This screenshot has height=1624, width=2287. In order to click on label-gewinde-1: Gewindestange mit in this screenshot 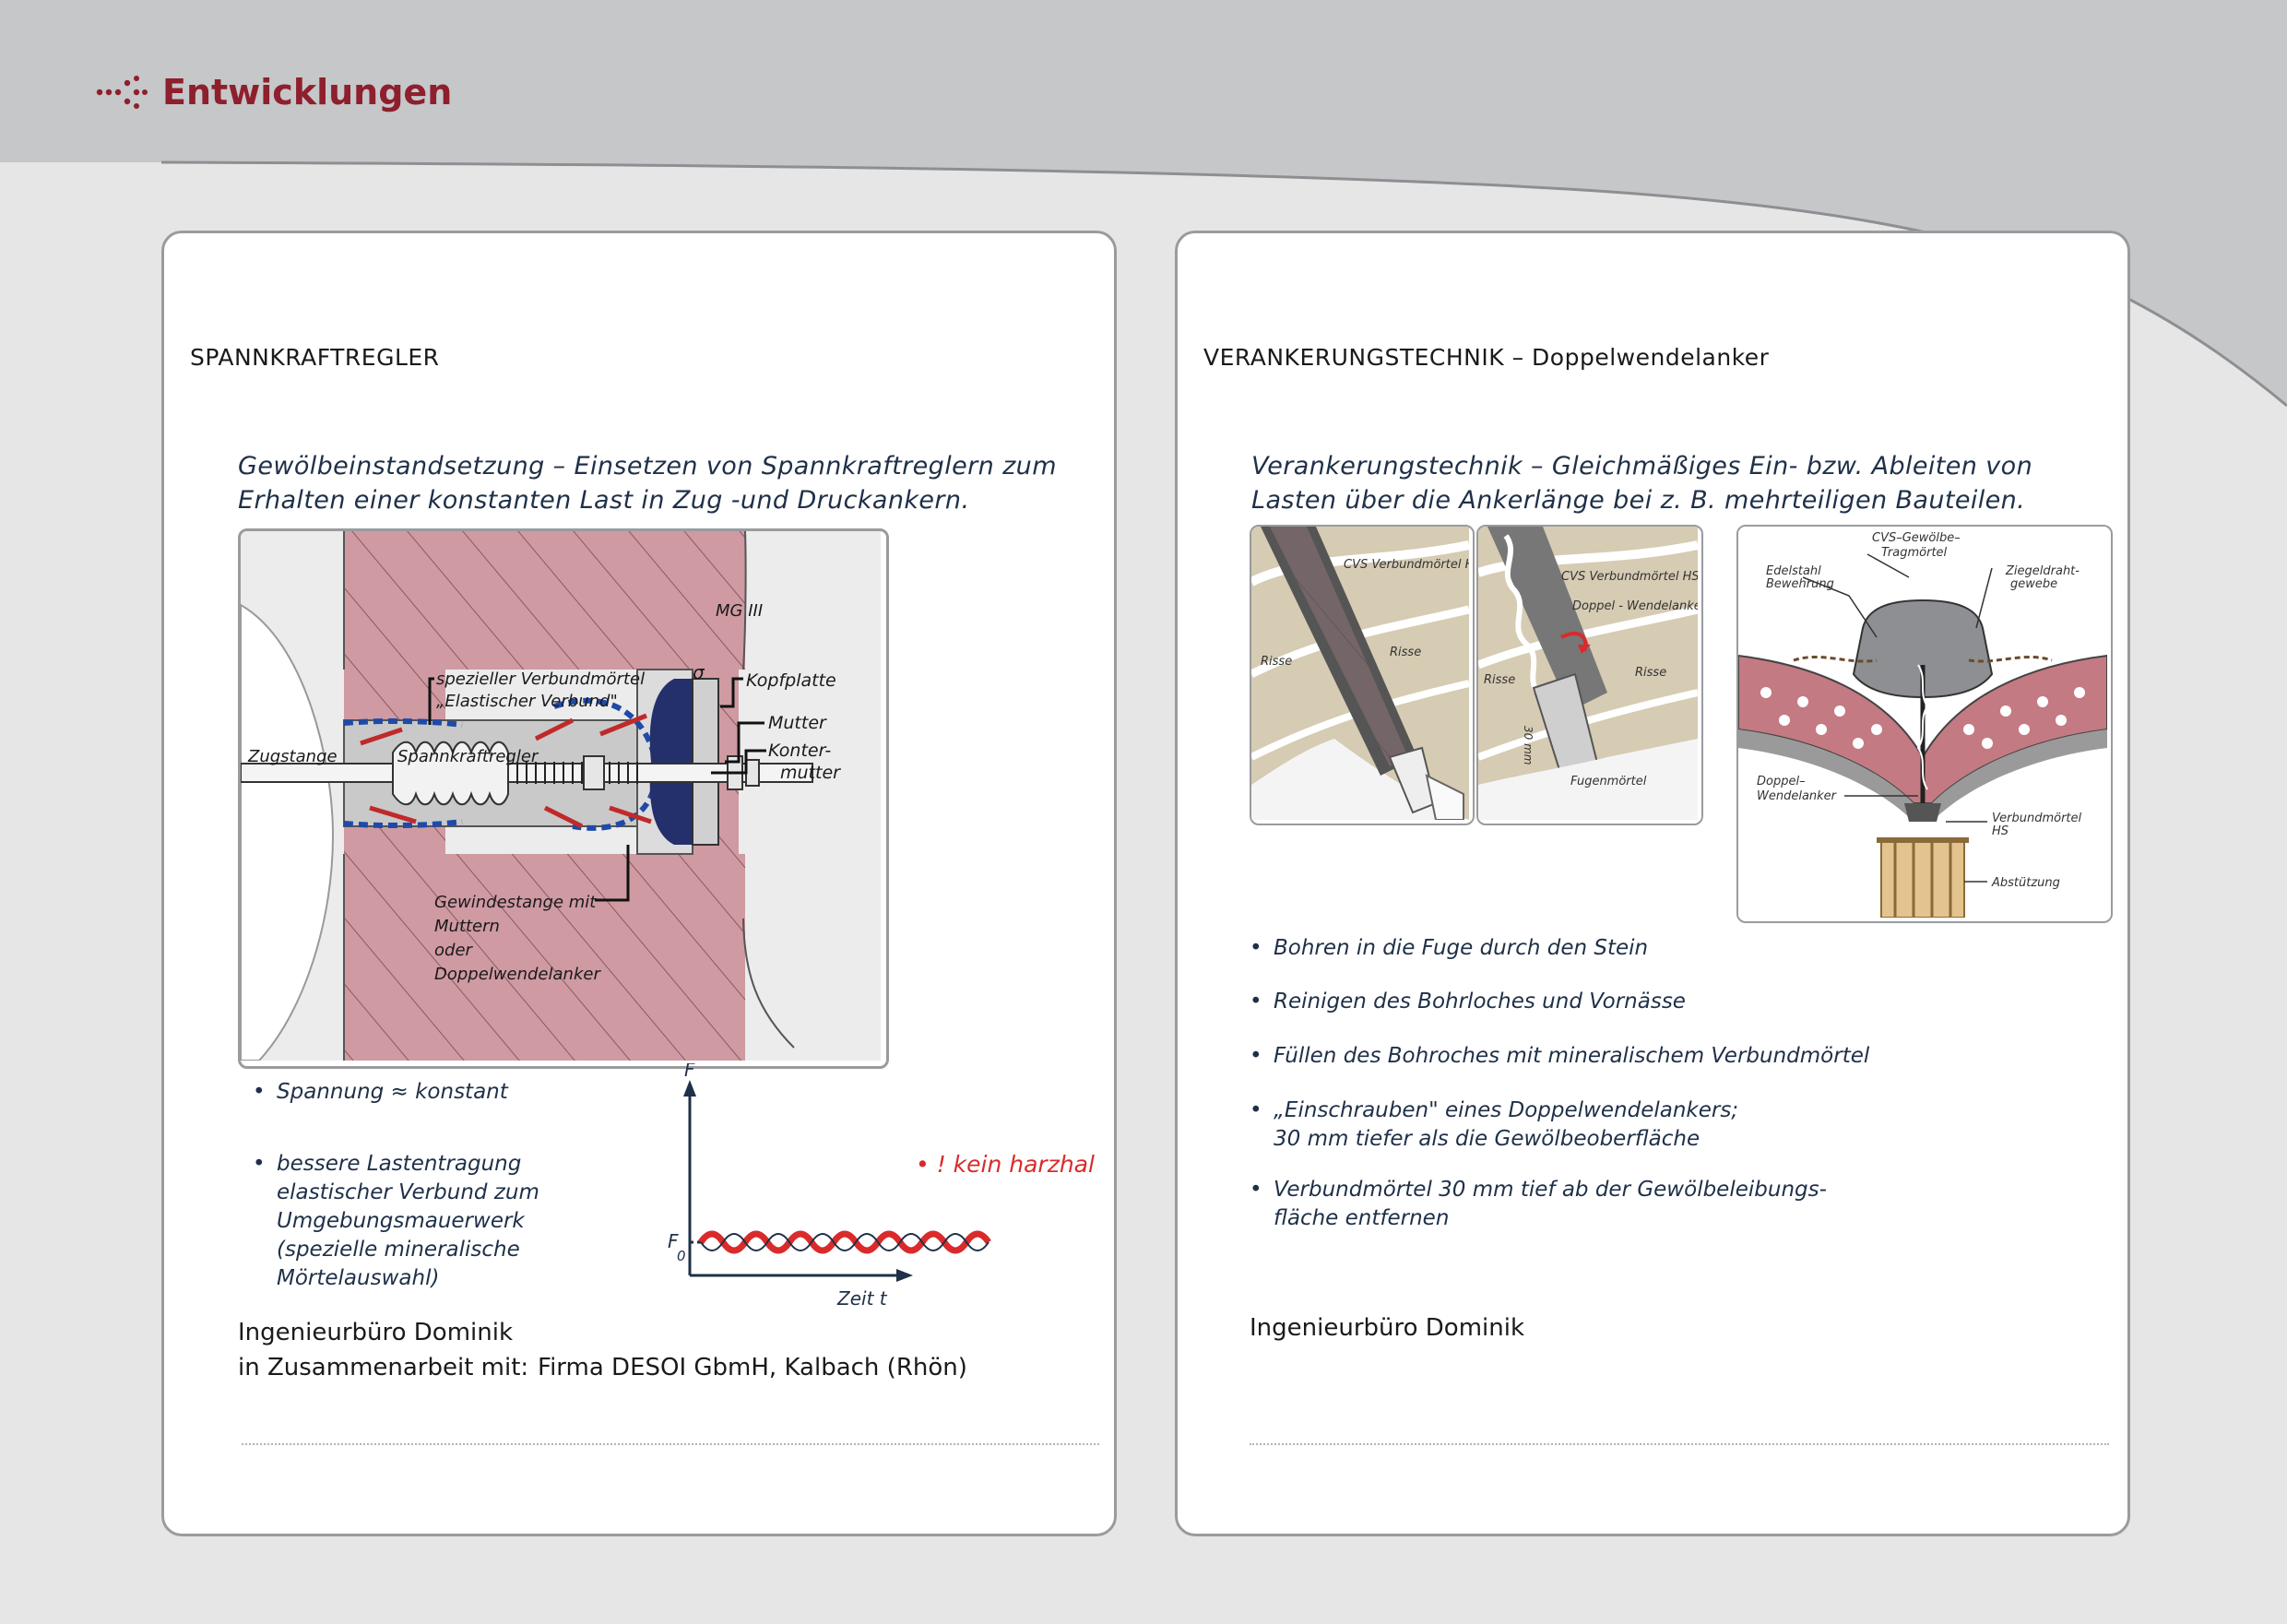, I will do `click(515, 903)`.